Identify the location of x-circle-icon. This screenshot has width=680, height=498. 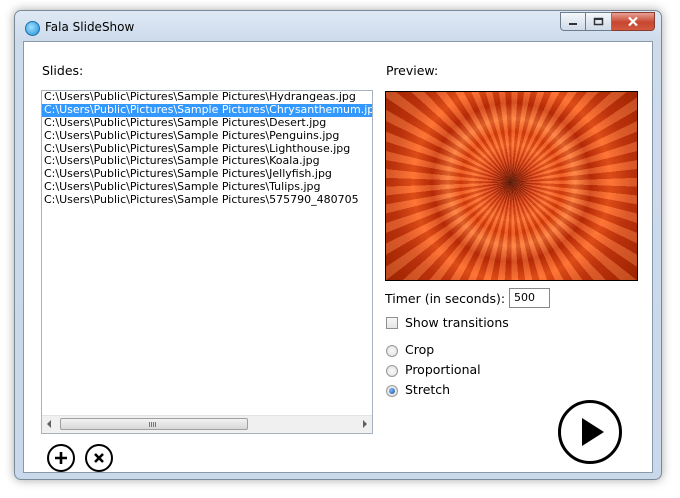
(99, 458).